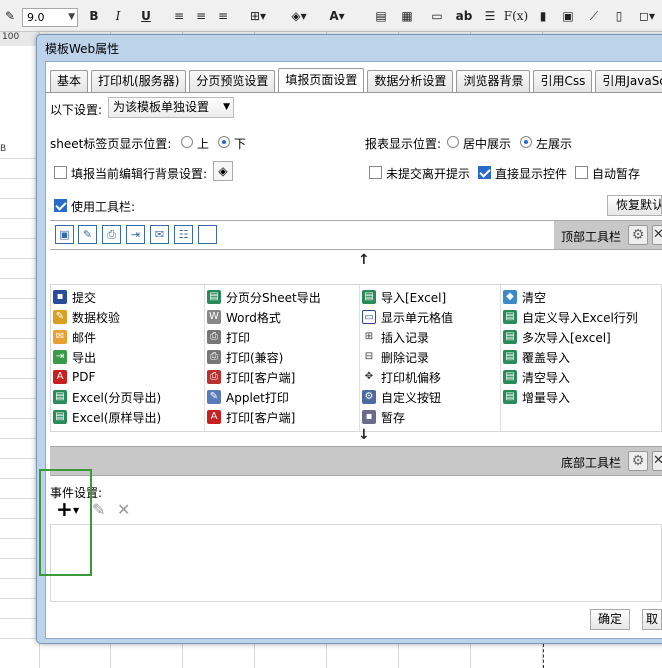 This screenshot has width=662, height=668. Describe the element at coordinates (139, 81) in the screenshot. I see `tab-printer-server: 打印机(服务器)` at that location.